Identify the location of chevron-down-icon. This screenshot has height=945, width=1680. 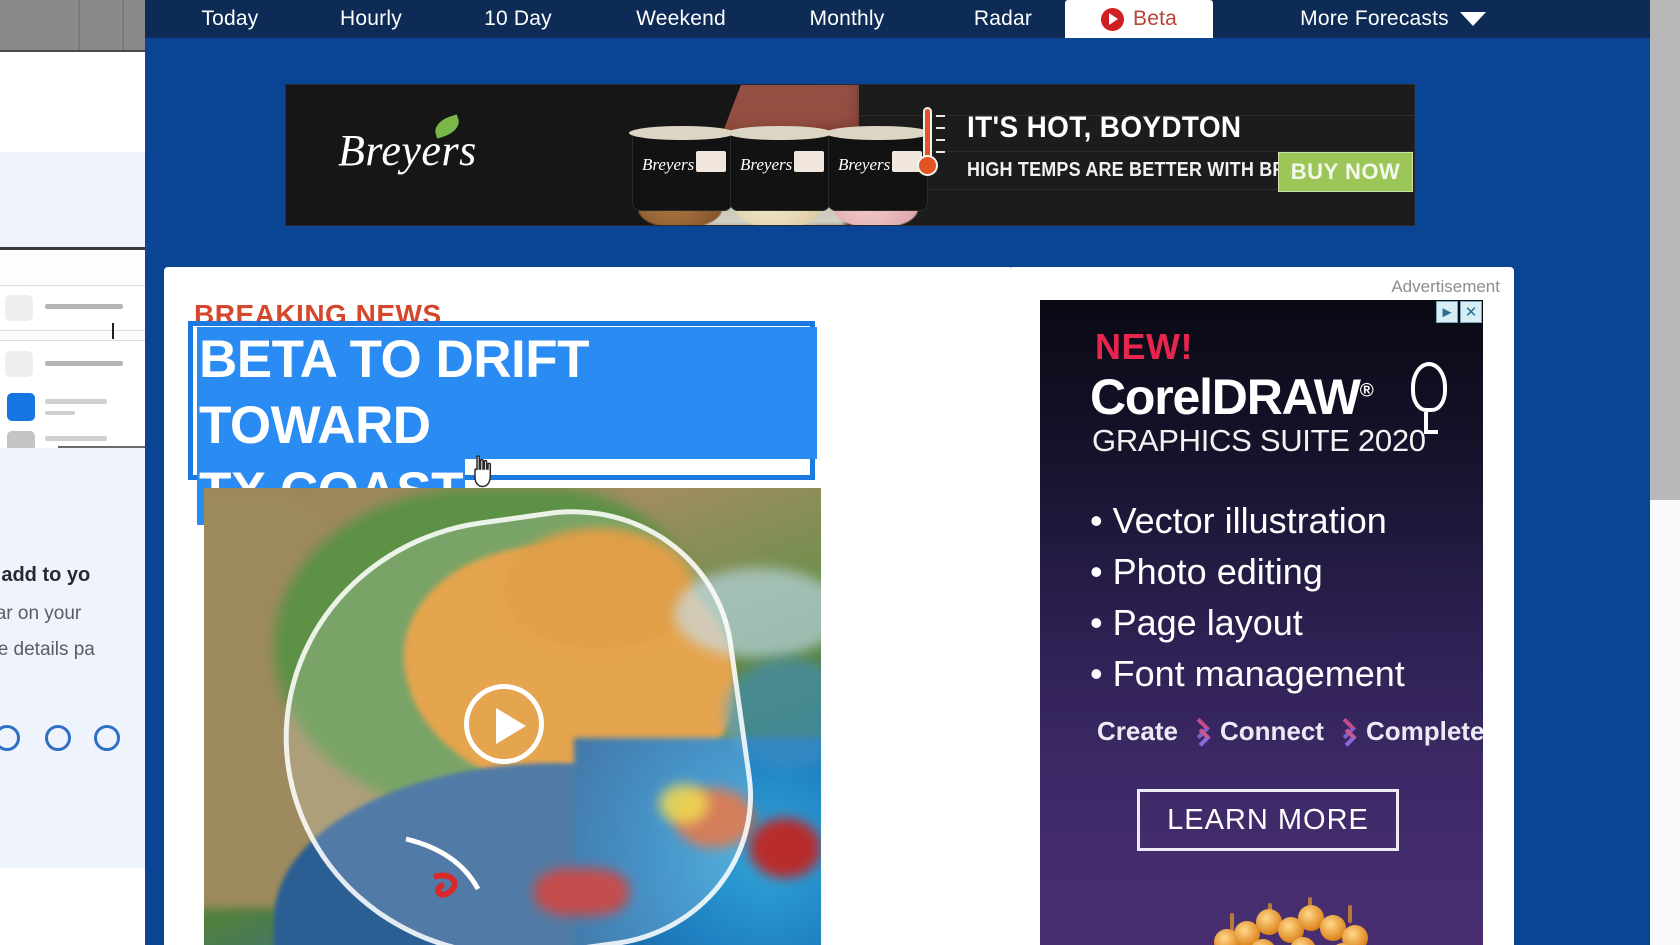
(1472, 19).